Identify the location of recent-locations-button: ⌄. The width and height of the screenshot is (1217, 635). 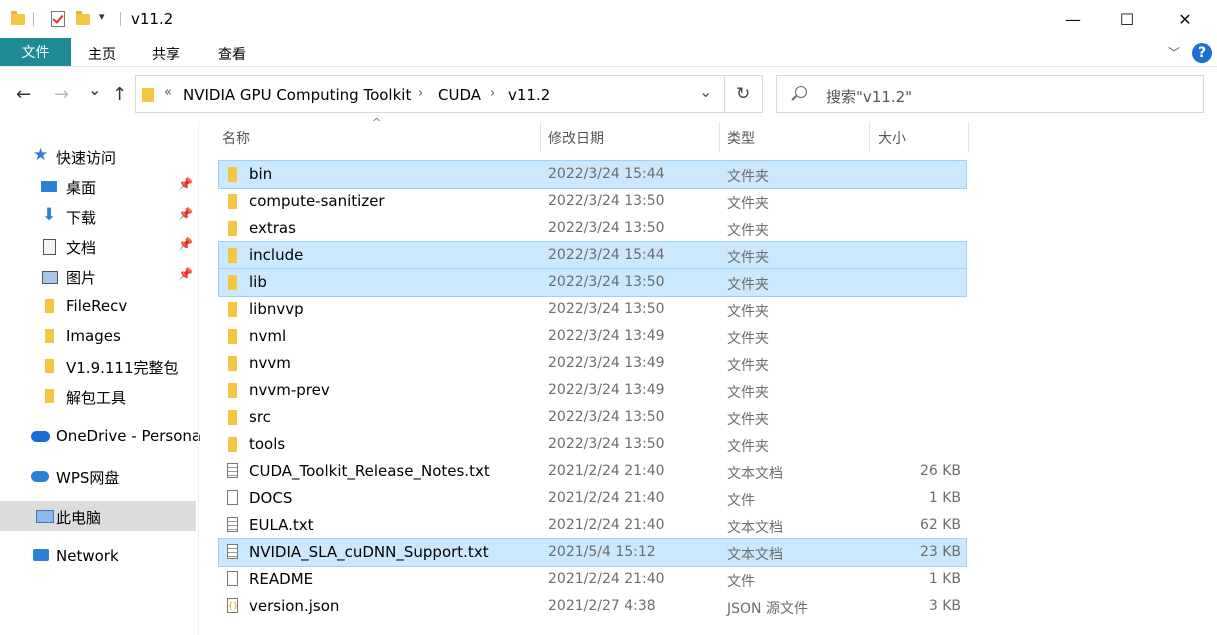
(94, 89).